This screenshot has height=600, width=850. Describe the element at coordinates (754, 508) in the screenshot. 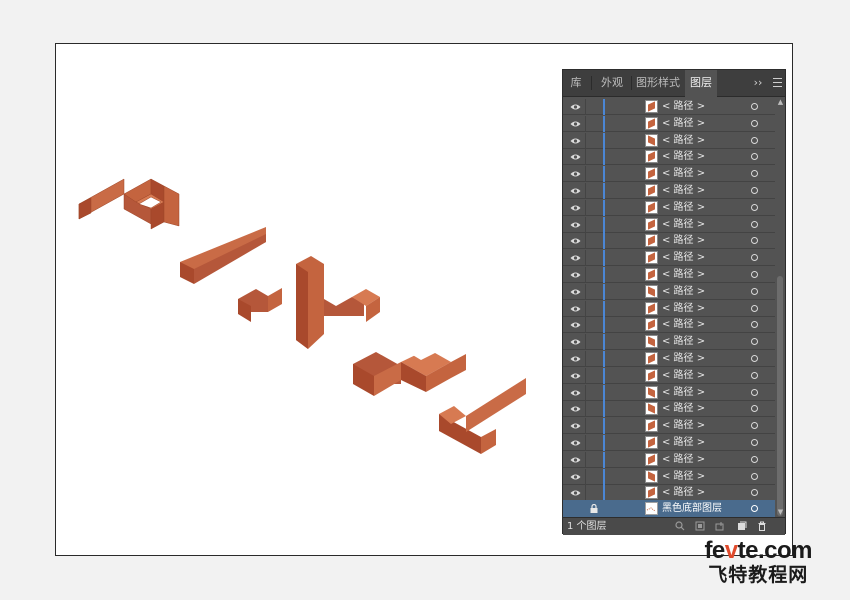

I see `layer-target-circle` at that location.